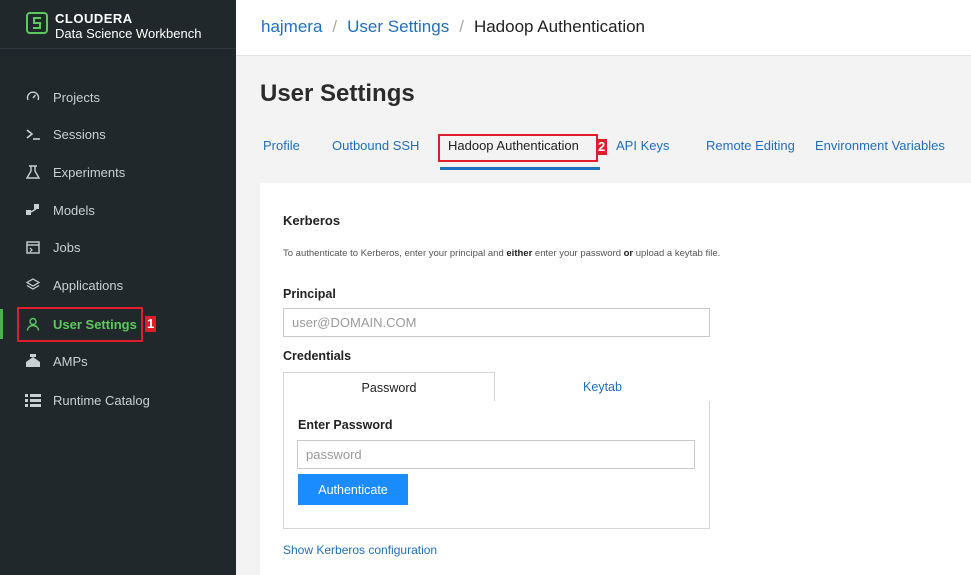  What do you see at coordinates (79, 134) in the screenshot?
I see `sidebar-item-label: Sessions` at bounding box center [79, 134].